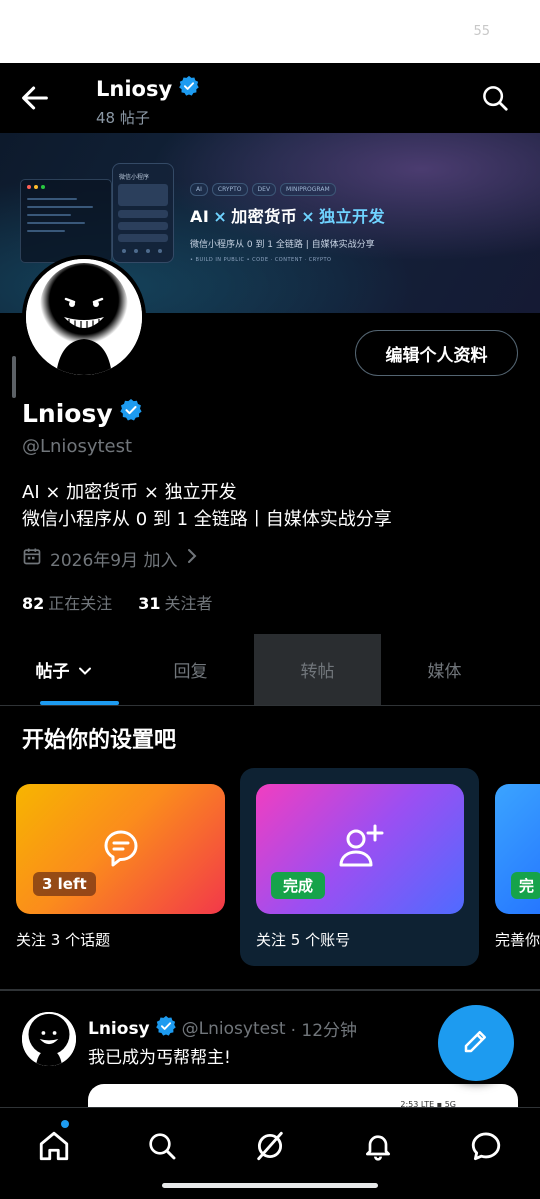 This screenshot has height=1199, width=540. What do you see at coordinates (117, 602) in the screenshot?
I see `follow-stats: 82 正在关注 31 关注者` at bounding box center [117, 602].